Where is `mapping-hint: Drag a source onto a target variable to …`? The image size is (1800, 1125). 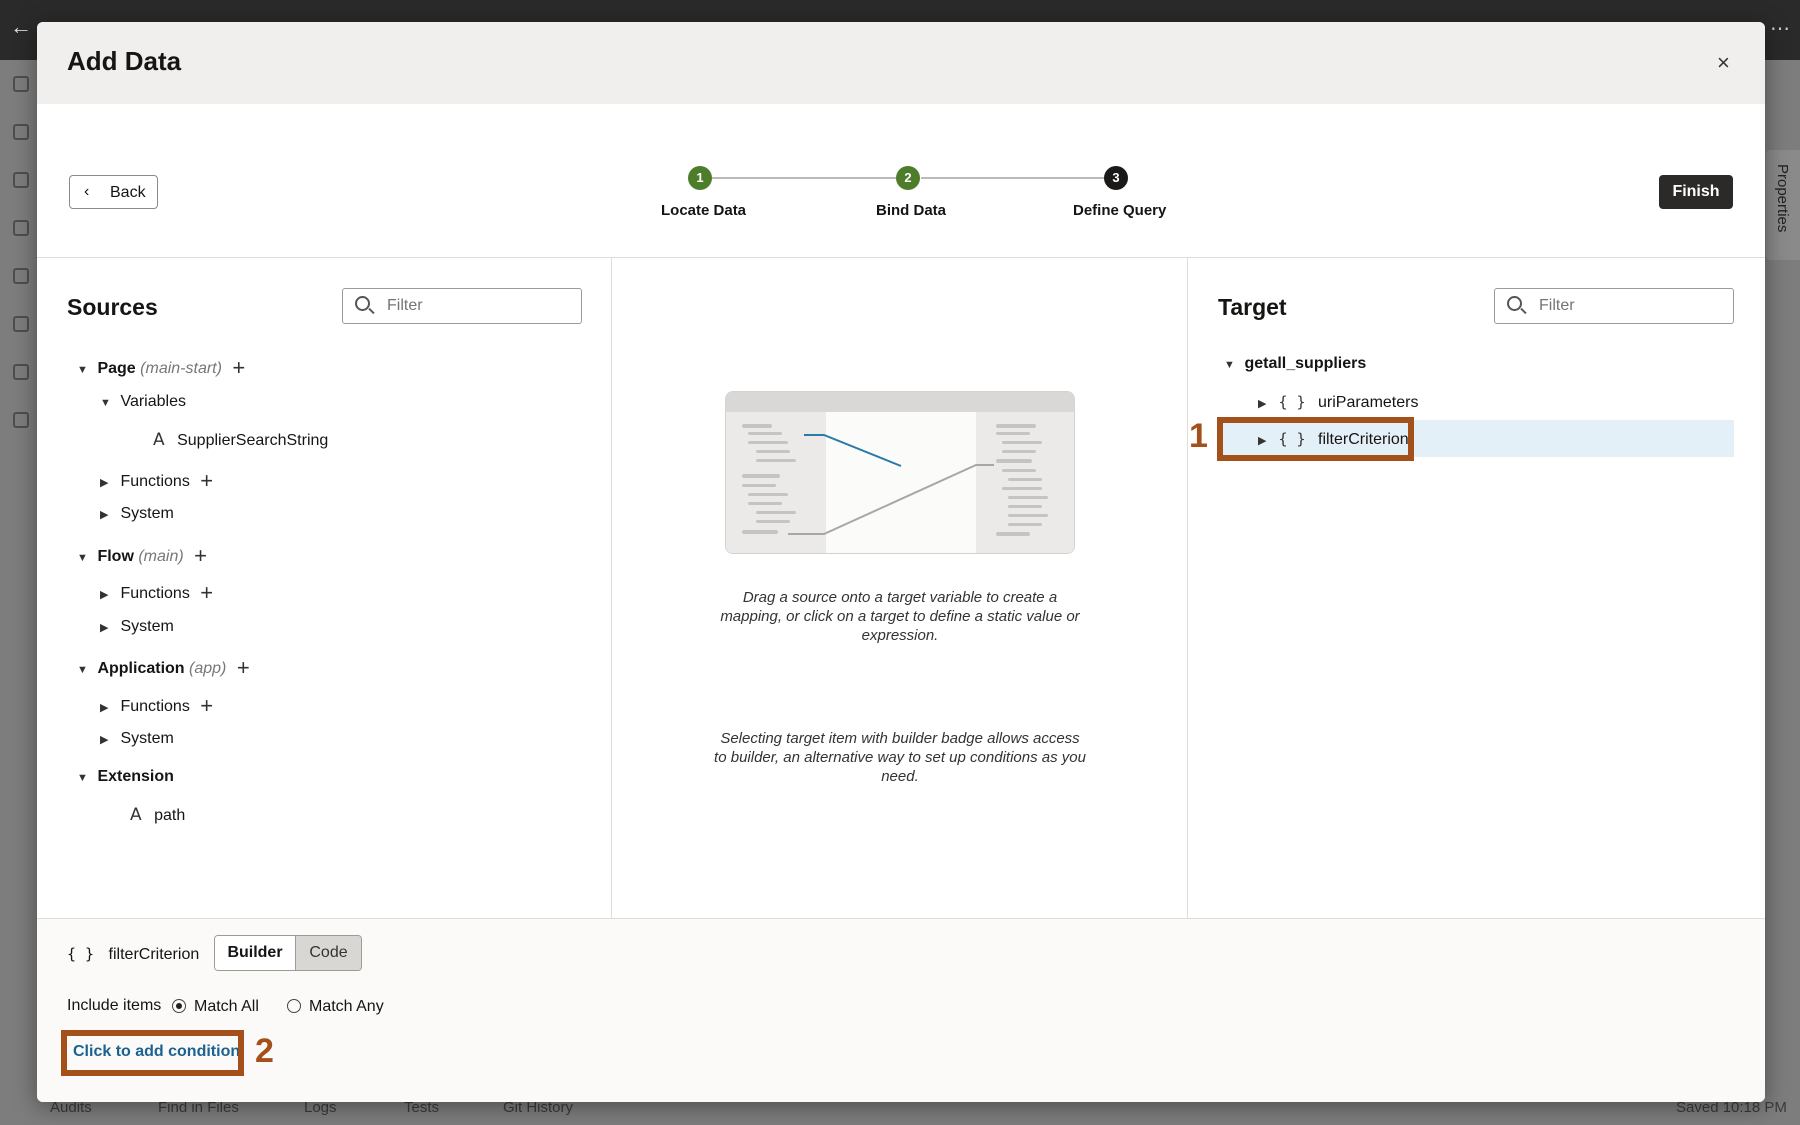
mapping-hint: Drag a source onto a target variable to … is located at coordinates (900, 616).